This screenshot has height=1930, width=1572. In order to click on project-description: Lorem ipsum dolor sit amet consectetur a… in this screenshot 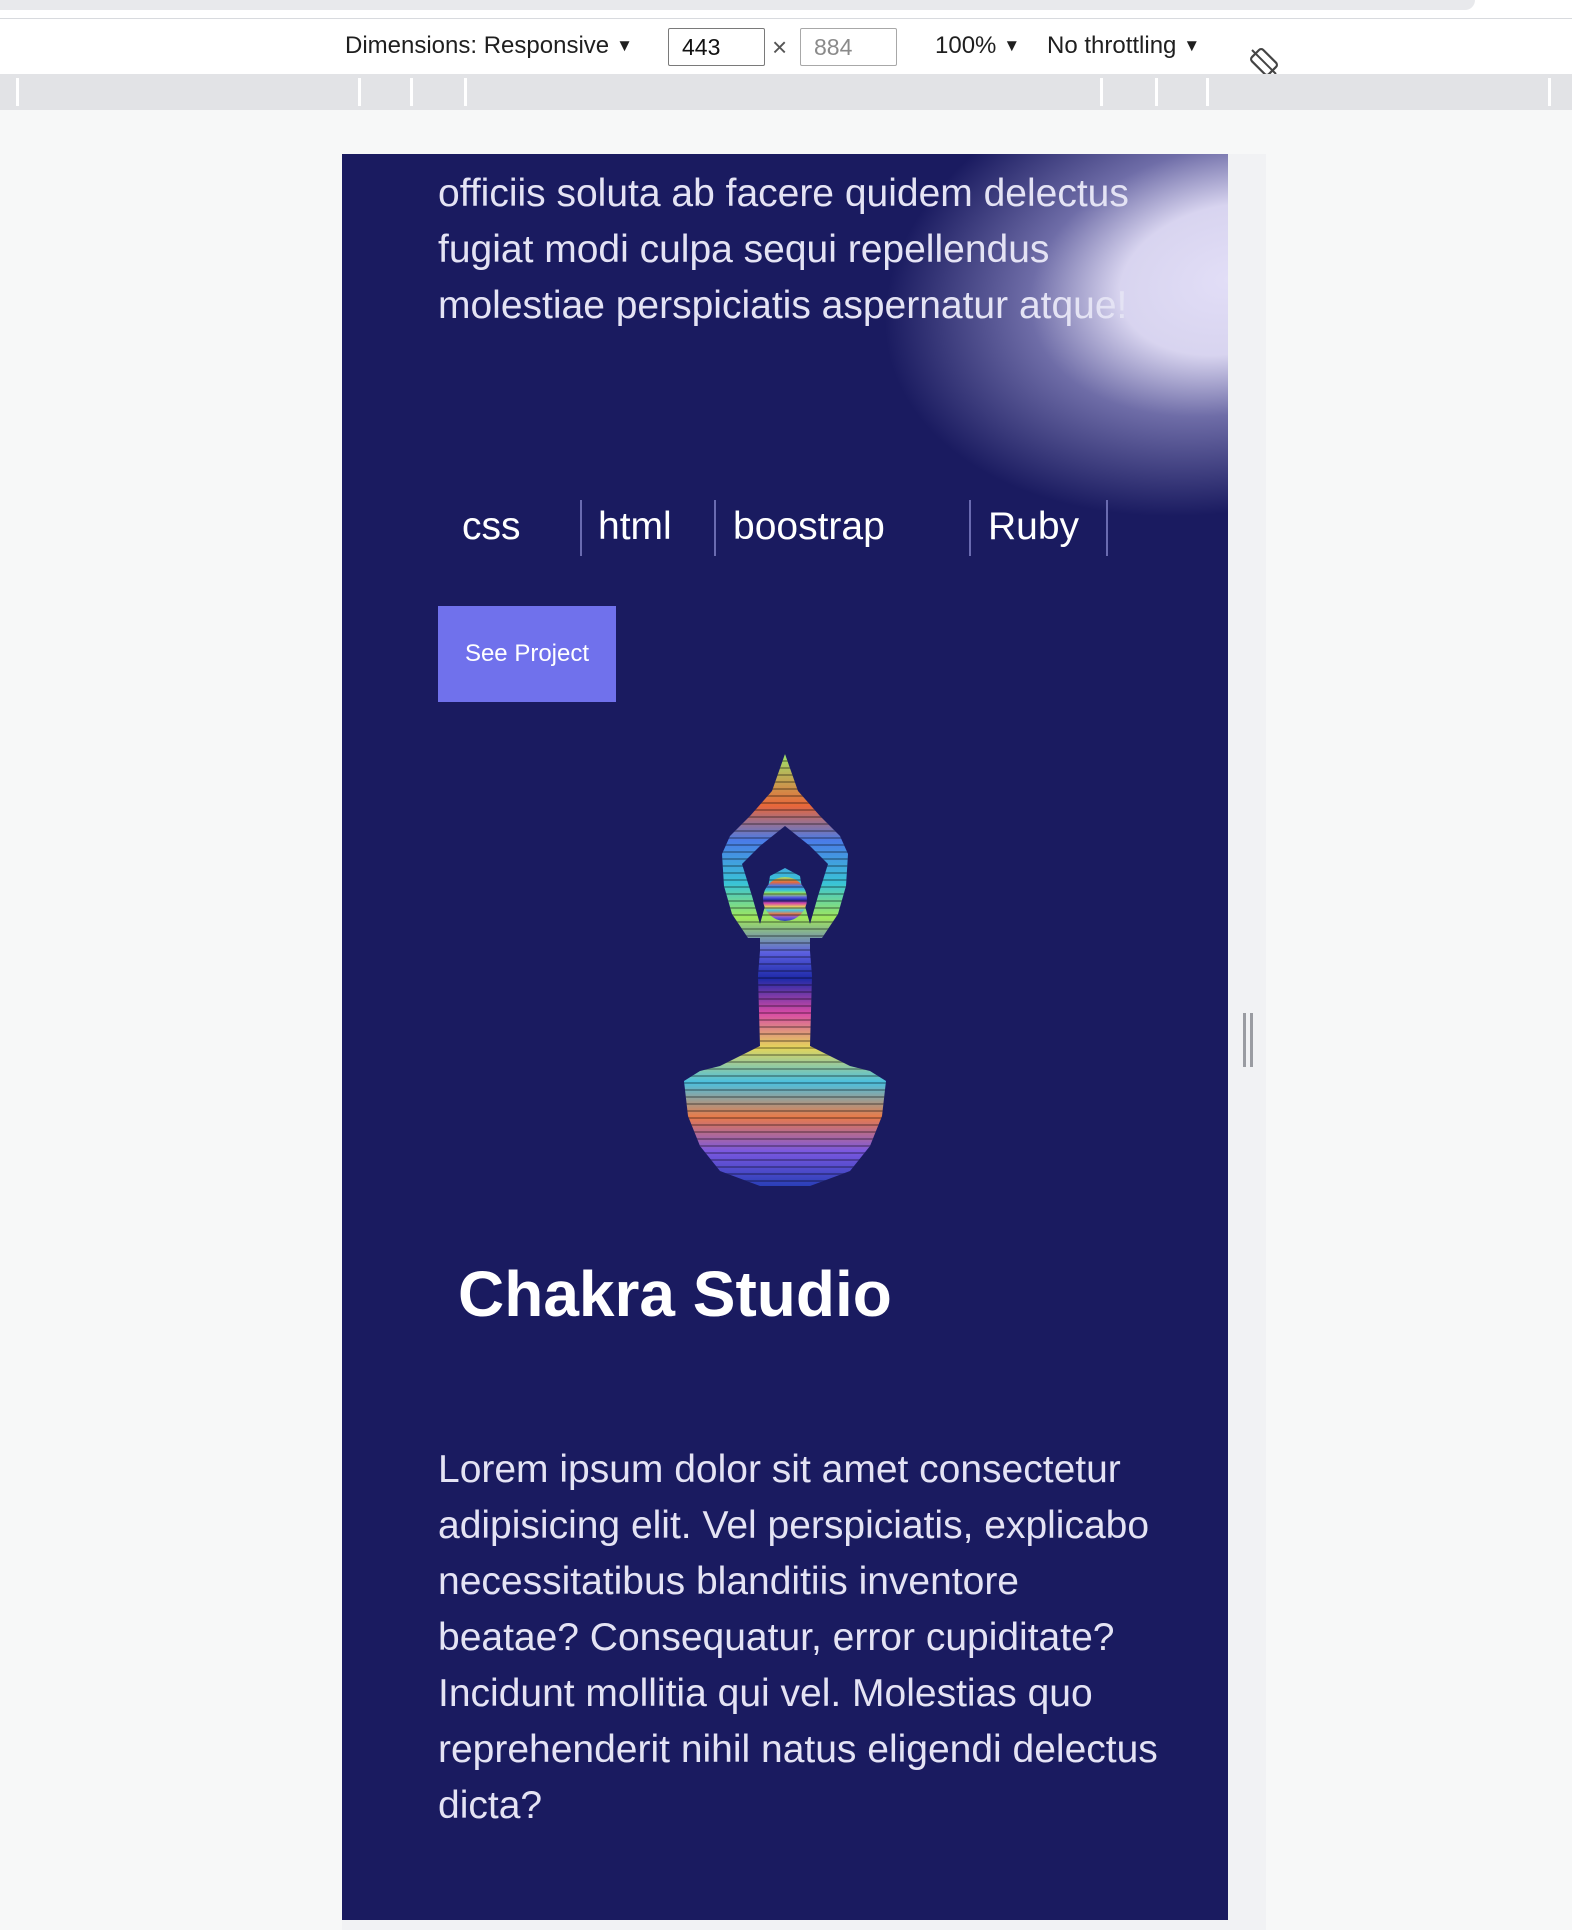, I will do `click(798, 1637)`.